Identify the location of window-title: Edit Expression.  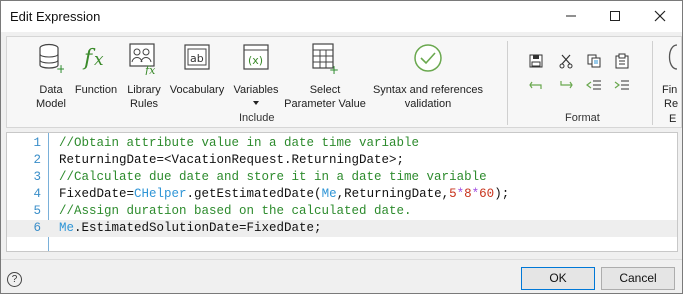
(55, 16).